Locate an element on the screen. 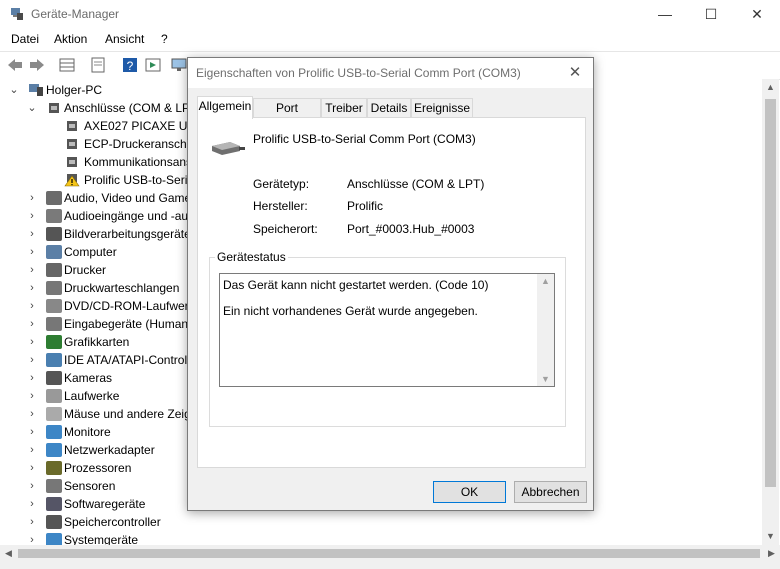 The width and height of the screenshot is (780, 569). close-button: ✕ is located at coordinates (757, 14).